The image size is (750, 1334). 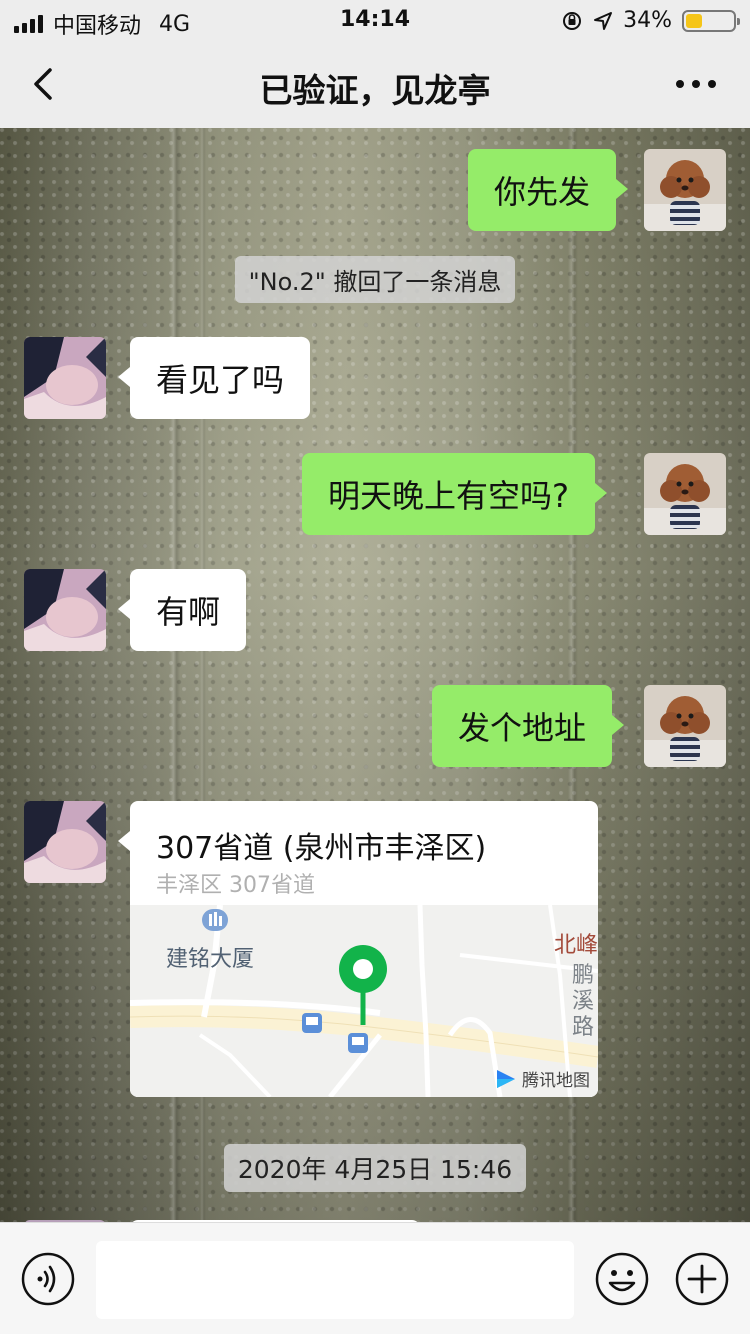 I want to click on battery-icon, so click(x=711, y=20).